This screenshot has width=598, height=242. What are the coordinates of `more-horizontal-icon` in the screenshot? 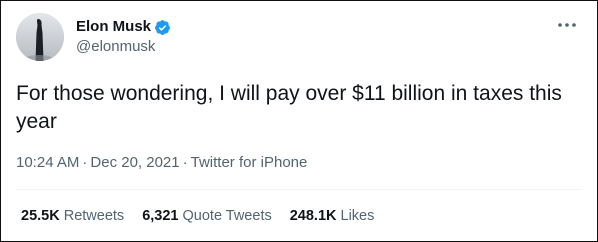 It's located at (567, 25).